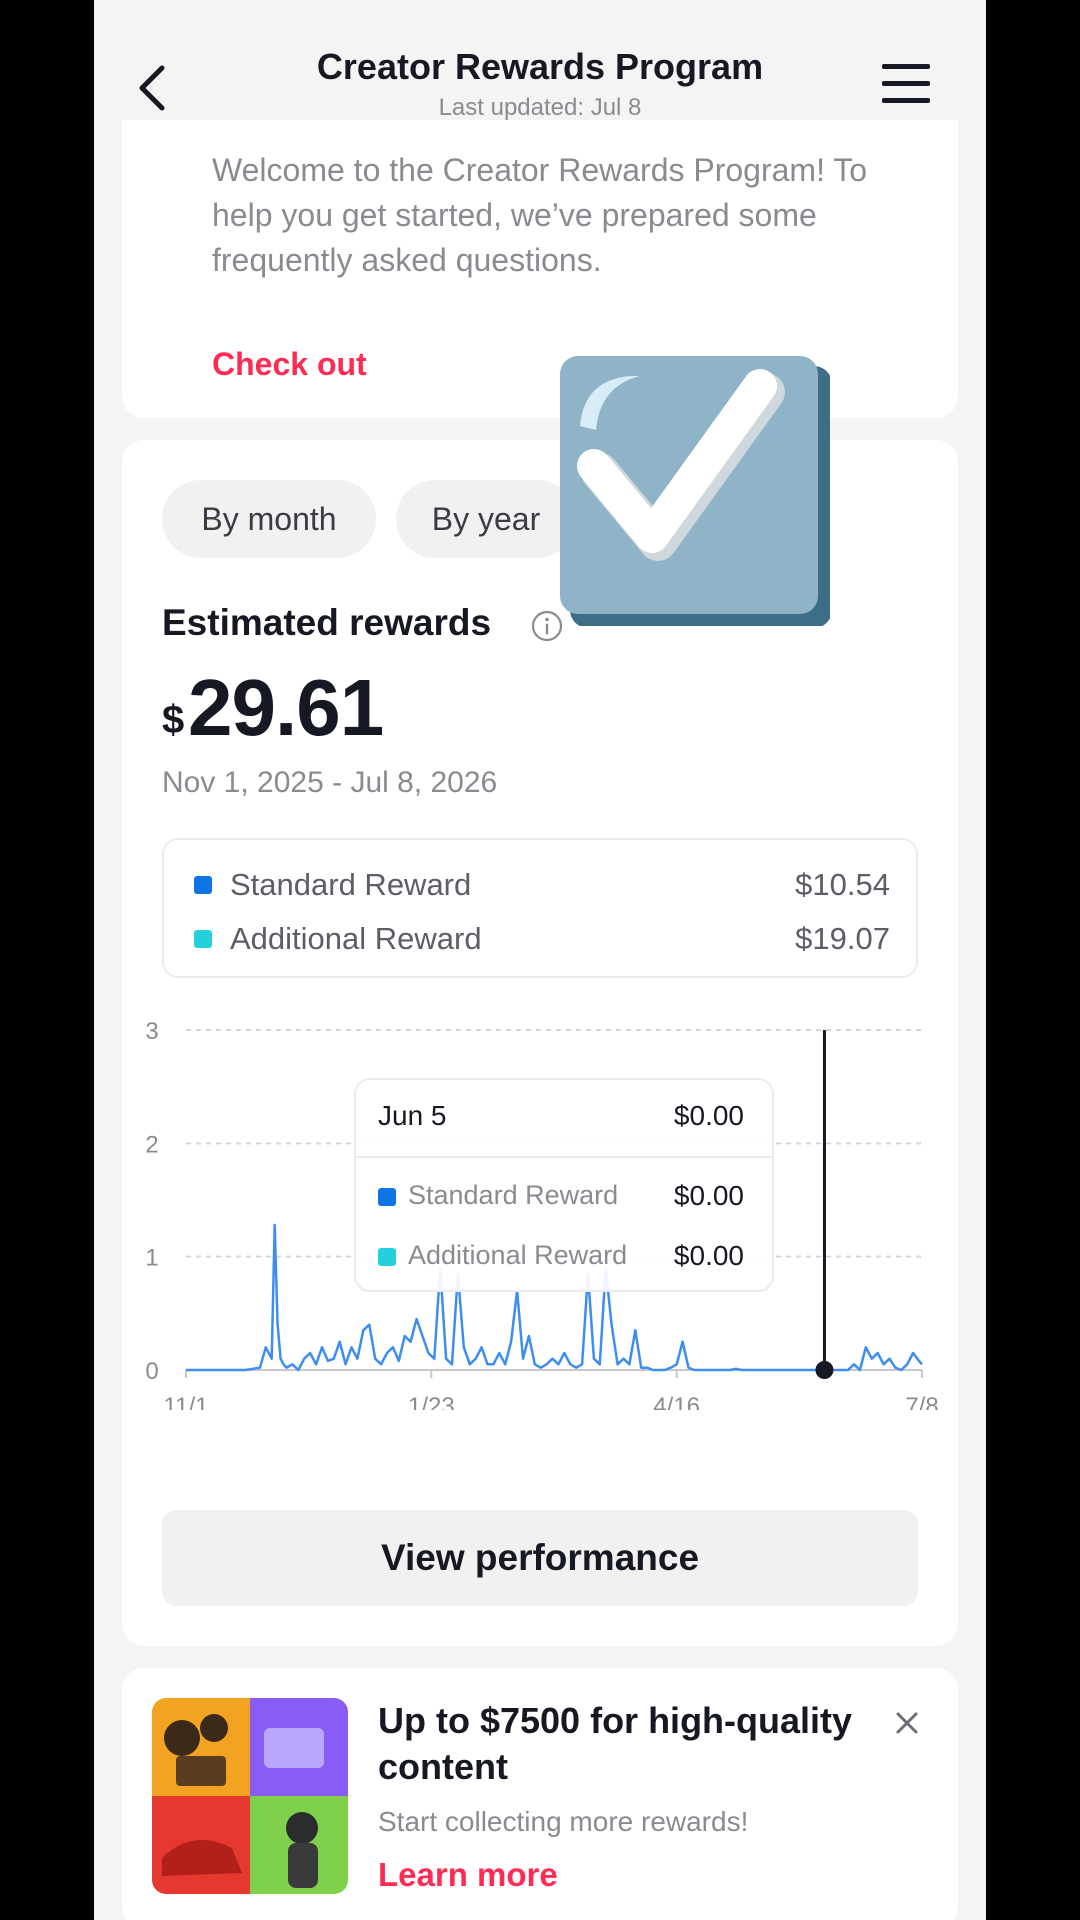 The height and width of the screenshot is (1920, 1080). I want to click on legend-swatch-additional, so click(203, 939).